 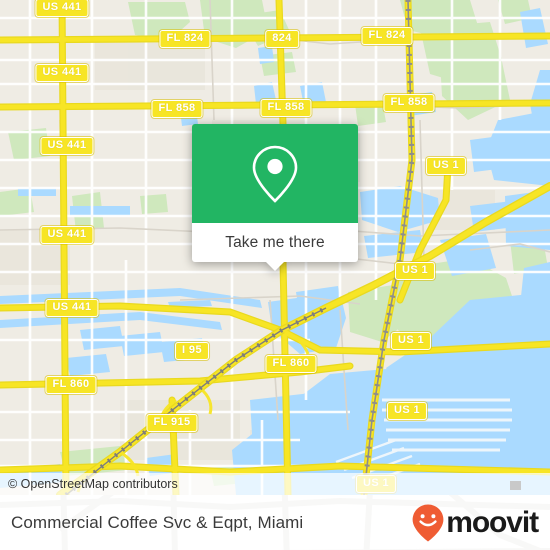 I want to click on moovit-wordmark: moovit, so click(x=492, y=522).